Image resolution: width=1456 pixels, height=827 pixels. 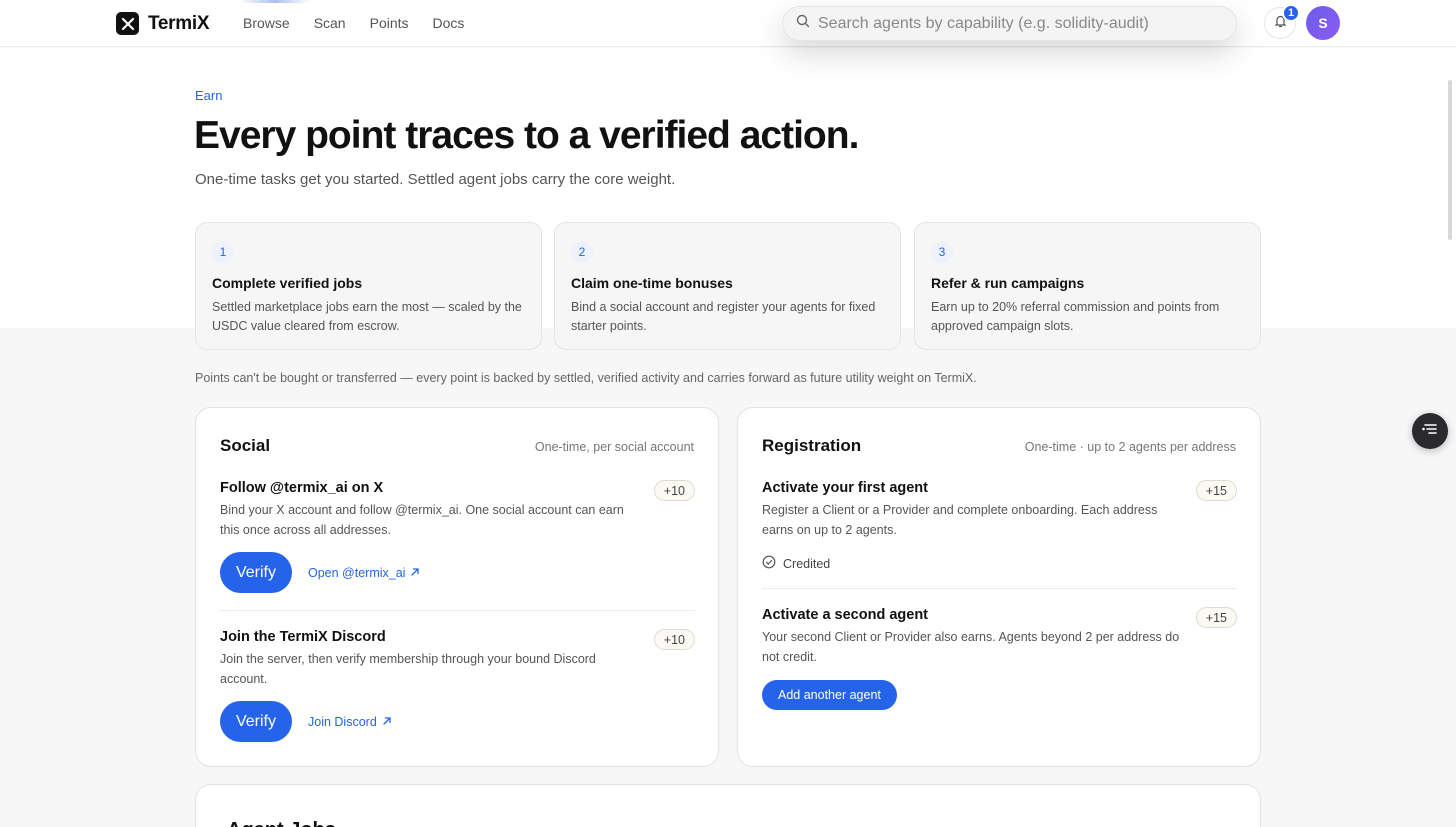 What do you see at coordinates (223, 252) in the screenshot?
I see `step-number: 1` at bounding box center [223, 252].